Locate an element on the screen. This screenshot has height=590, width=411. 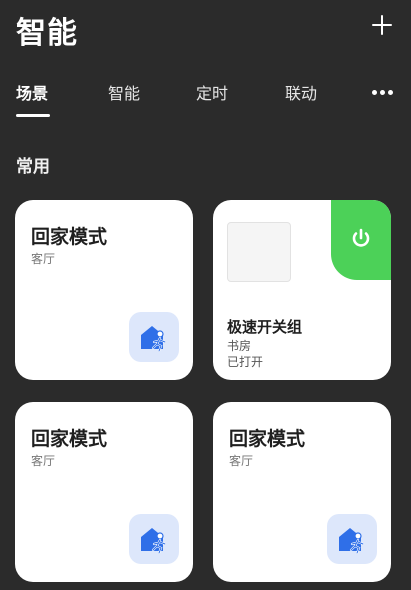
header: 智能 is located at coordinates (205, 30).